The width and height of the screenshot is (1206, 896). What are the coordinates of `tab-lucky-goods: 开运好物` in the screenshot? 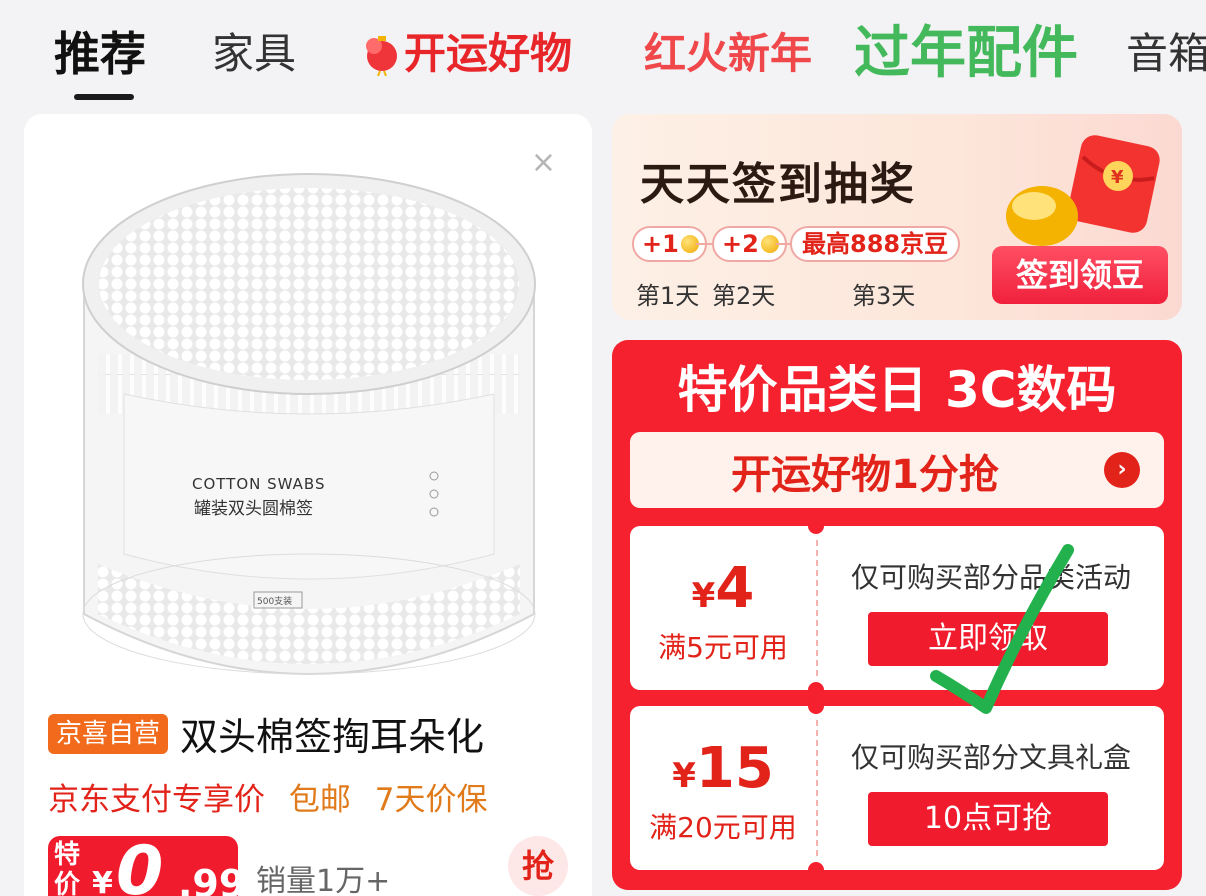 It's located at (466, 54).